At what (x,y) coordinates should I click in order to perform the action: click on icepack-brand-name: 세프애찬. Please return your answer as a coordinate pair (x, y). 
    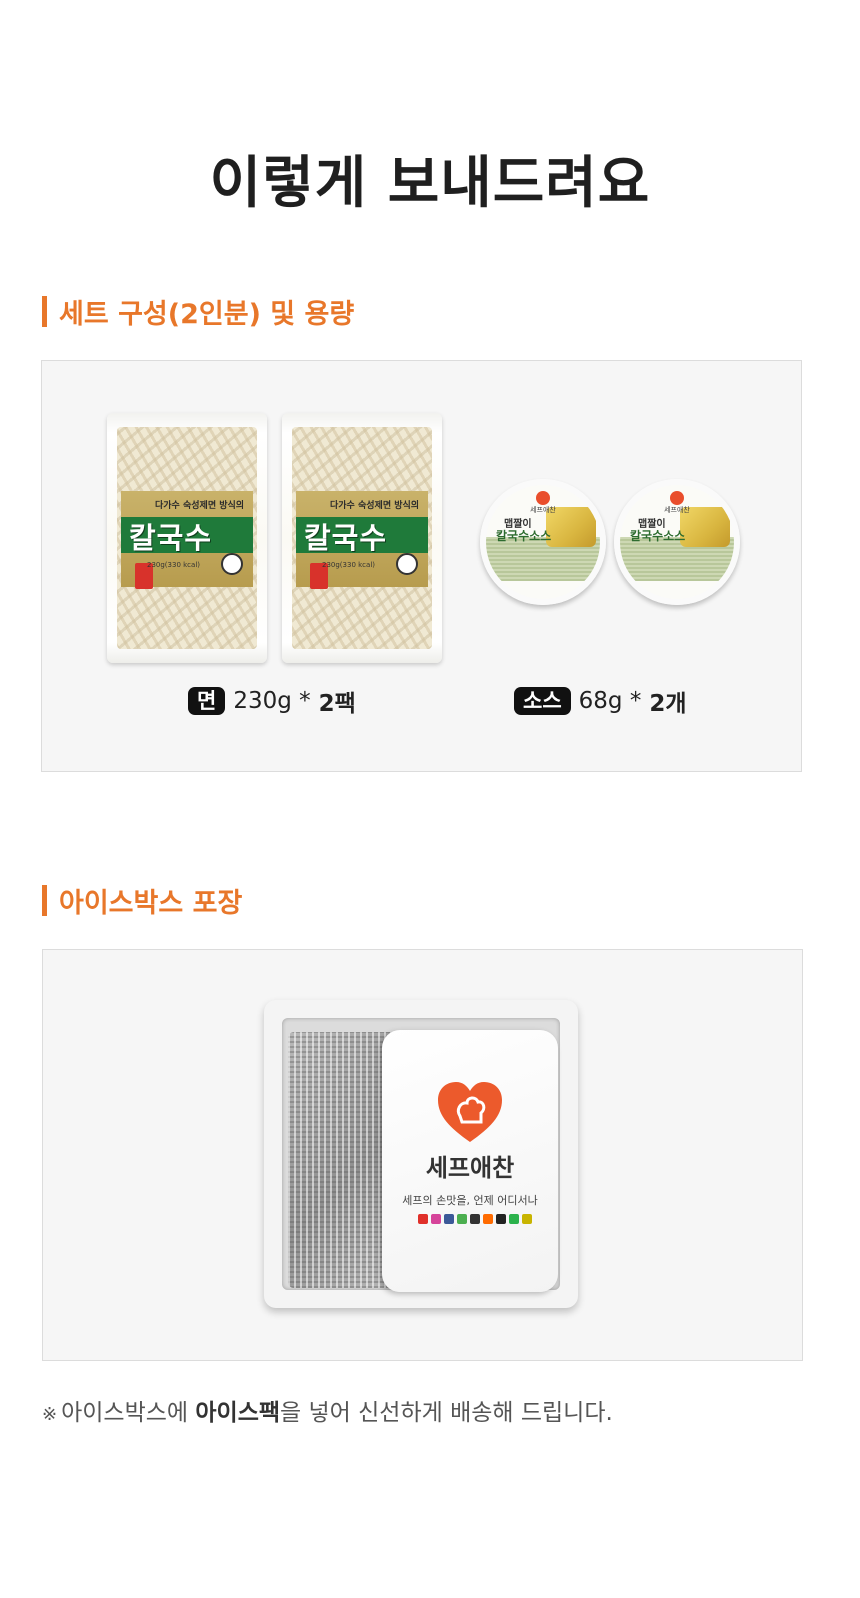
    Looking at the image, I should click on (470, 1168).